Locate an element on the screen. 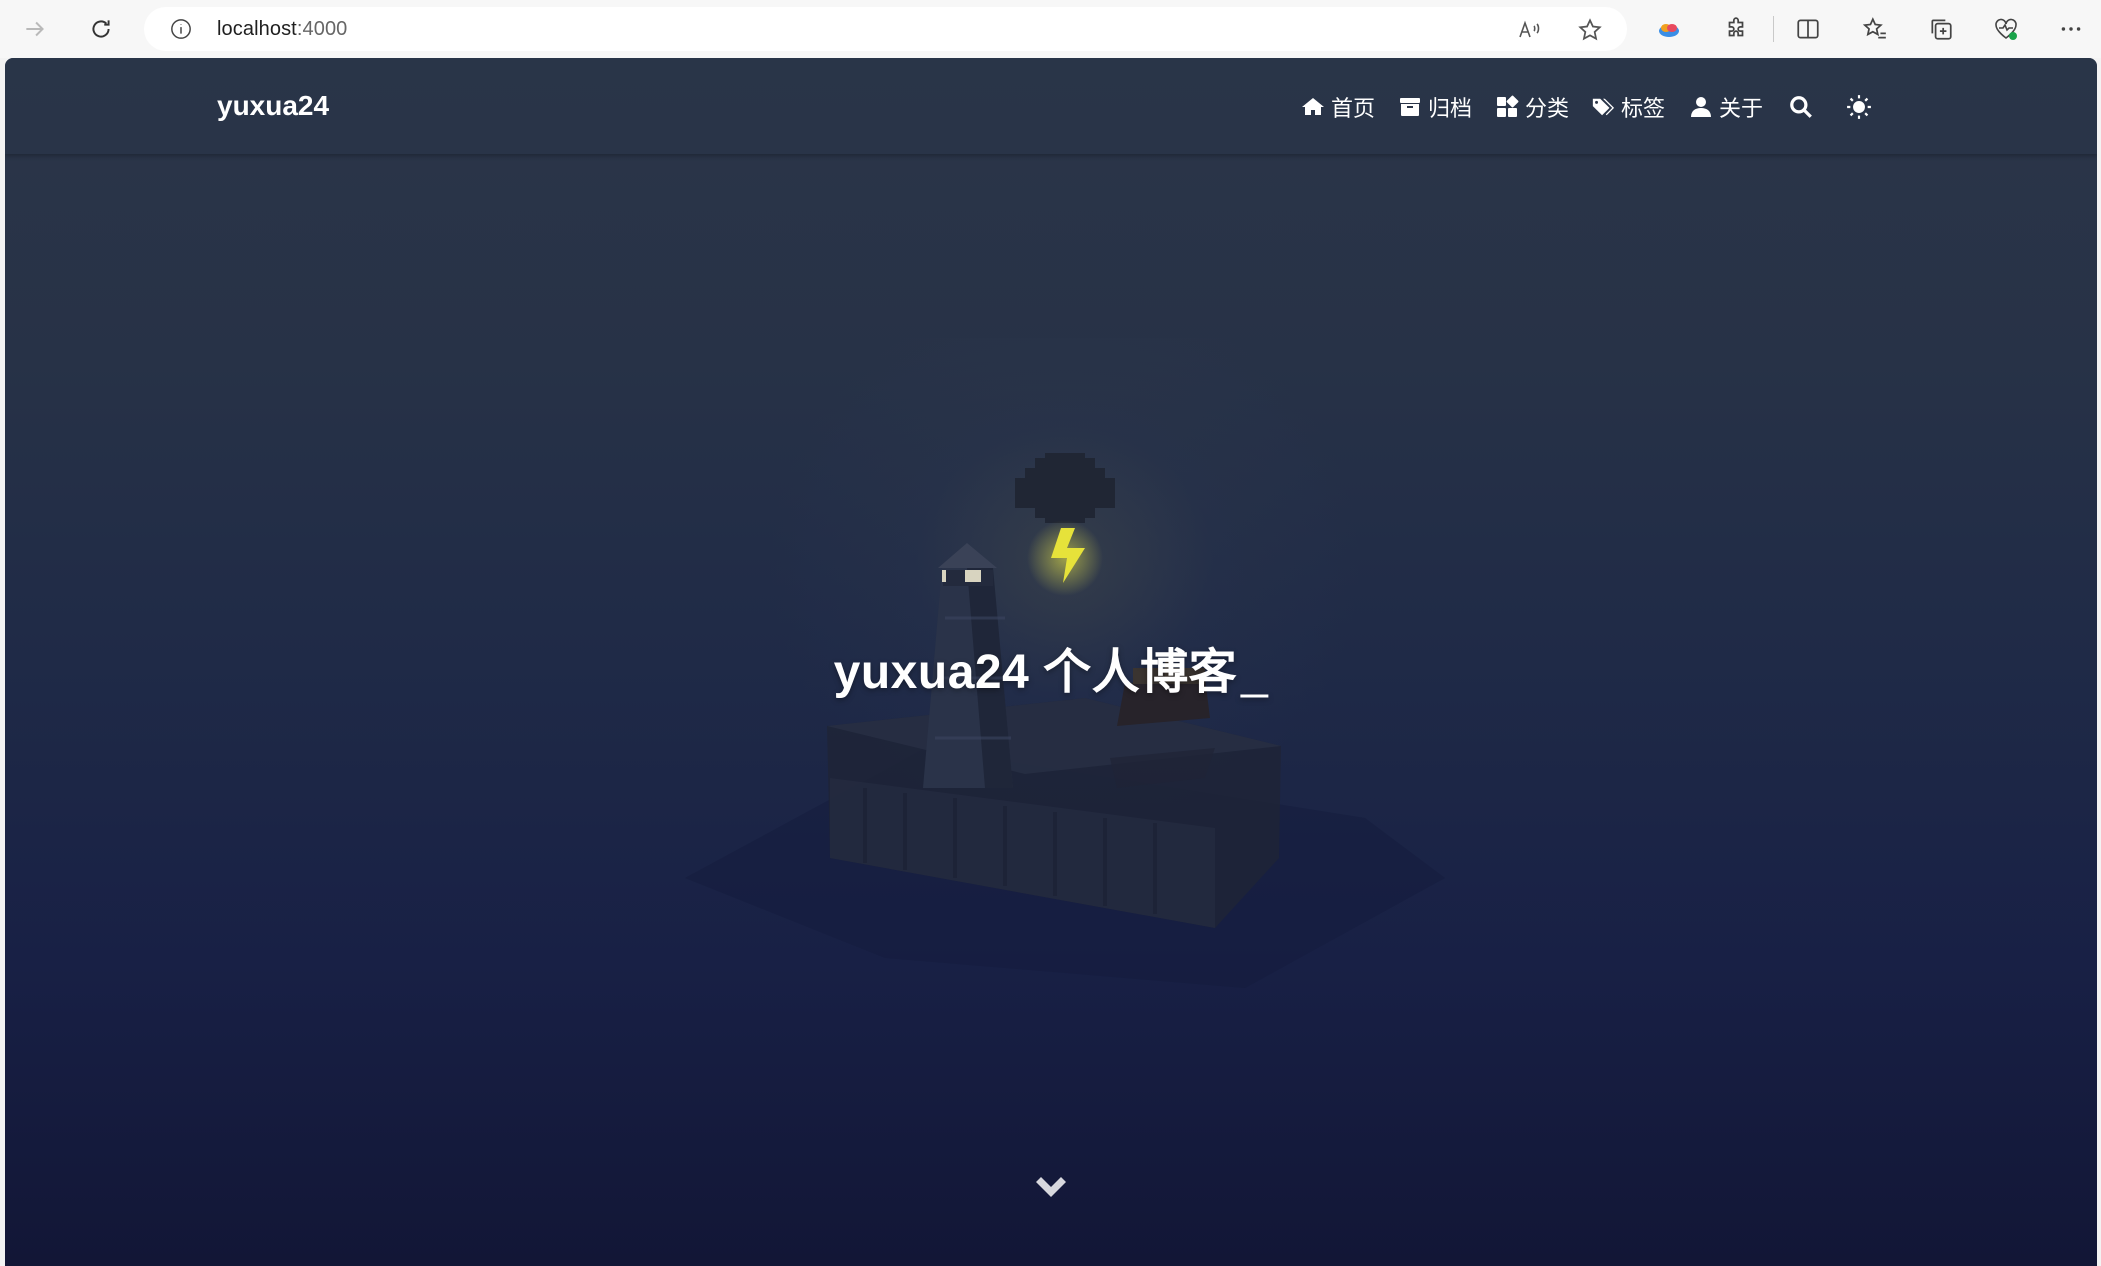 The image size is (2101, 1266). favorites-icon is located at coordinates (1875, 29).